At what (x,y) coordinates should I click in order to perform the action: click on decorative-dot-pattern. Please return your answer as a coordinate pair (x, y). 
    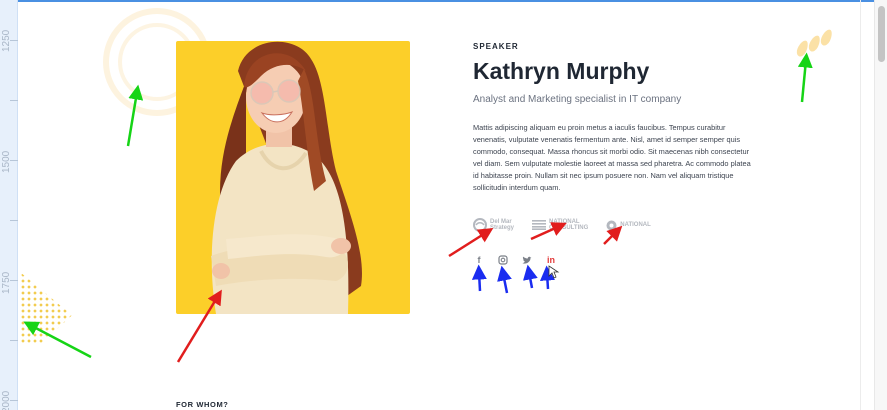
    Looking at the image, I should click on (46, 308).